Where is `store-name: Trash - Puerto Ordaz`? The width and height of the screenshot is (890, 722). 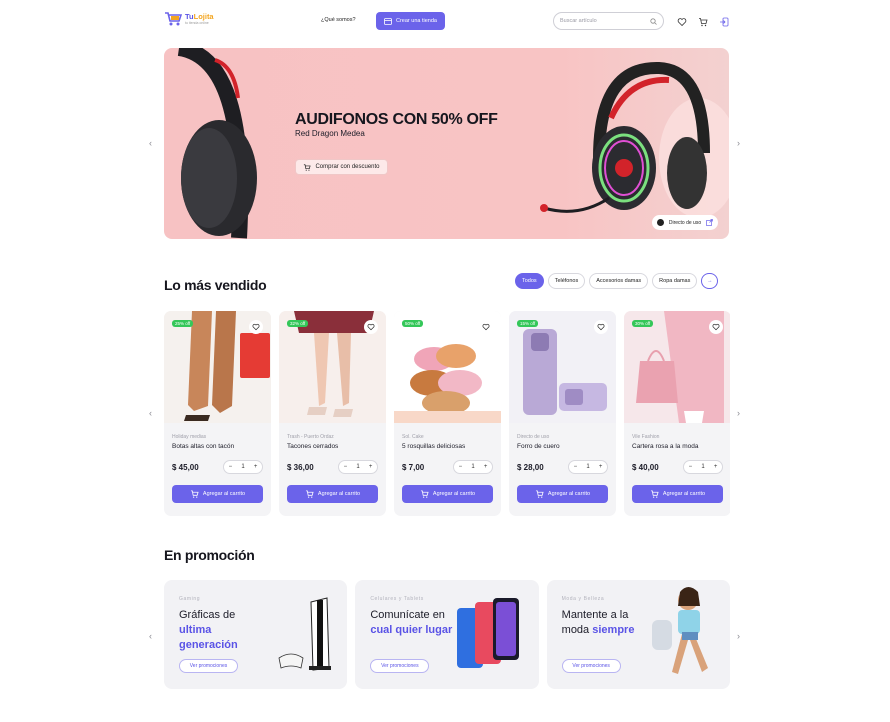 store-name: Trash - Puerto Ordaz is located at coordinates (310, 437).